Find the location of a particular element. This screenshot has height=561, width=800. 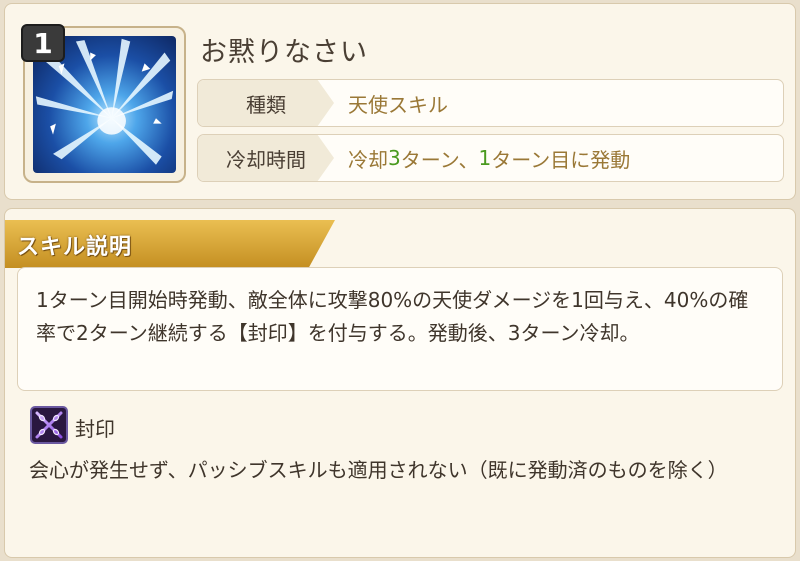

cooldown-text-suffix: ターン目に発動 is located at coordinates (561, 159).